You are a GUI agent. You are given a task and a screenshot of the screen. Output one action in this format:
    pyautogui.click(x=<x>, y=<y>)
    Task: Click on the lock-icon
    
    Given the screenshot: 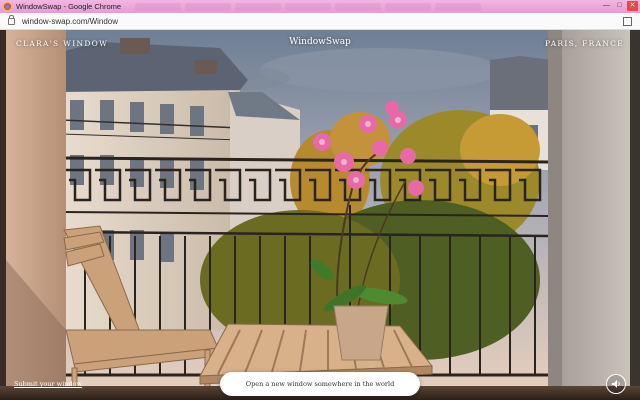 What is the action you would take?
    pyautogui.click(x=11, y=19)
    